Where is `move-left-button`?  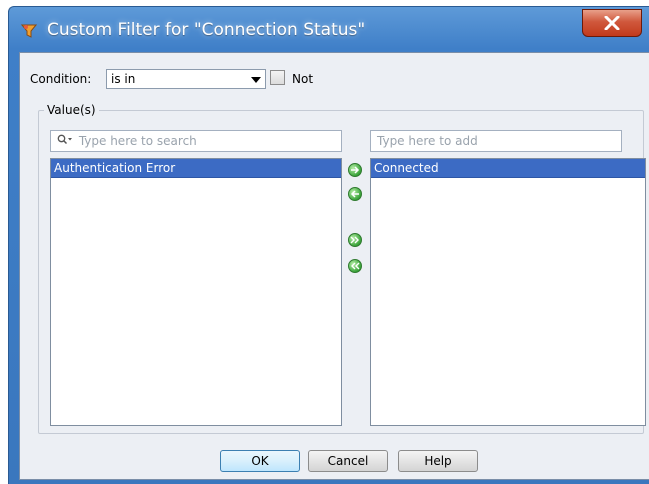
move-left-button is located at coordinates (355, 194).